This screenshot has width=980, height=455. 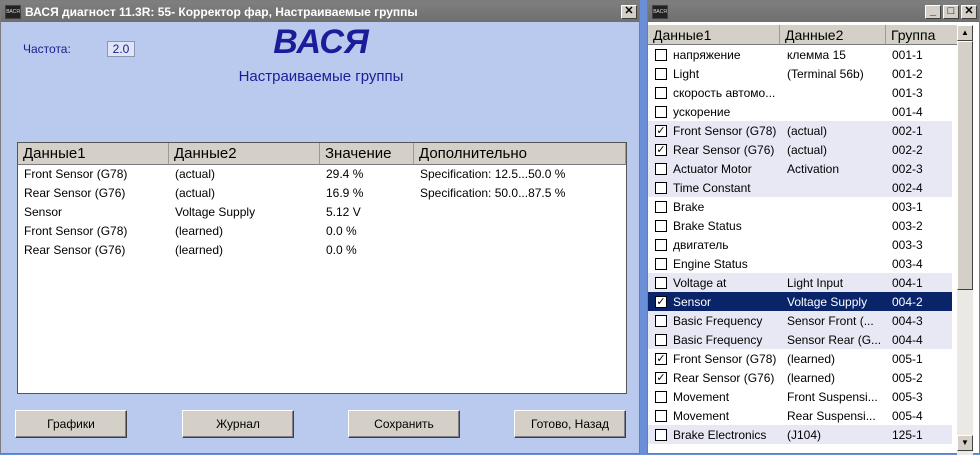 I want to click on table-row: Sensor Voltage Supply 5.12 V, so click(x=322, y=212).